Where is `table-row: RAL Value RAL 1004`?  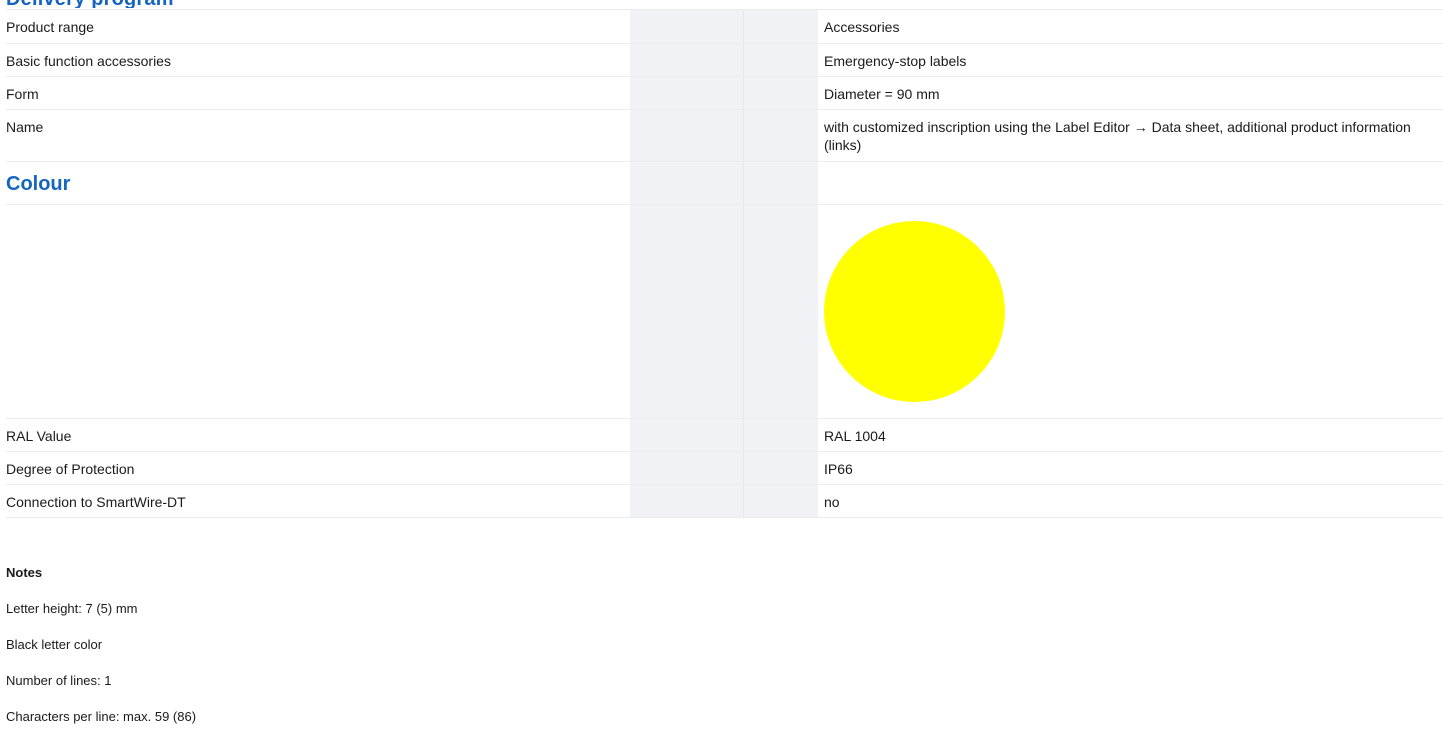
table-row: RAL Value RAL 1004 is located at coordinates (724, 435).